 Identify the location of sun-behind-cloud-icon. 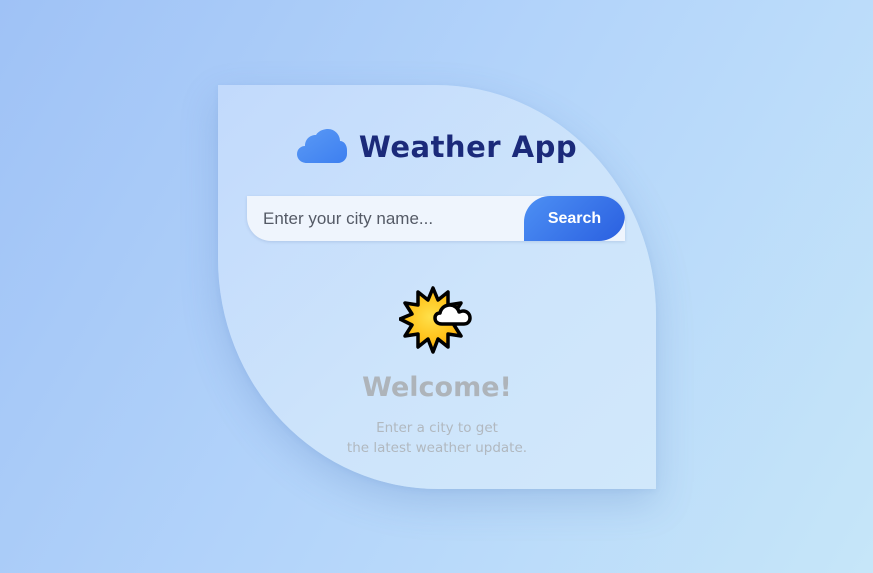
(436, 321).